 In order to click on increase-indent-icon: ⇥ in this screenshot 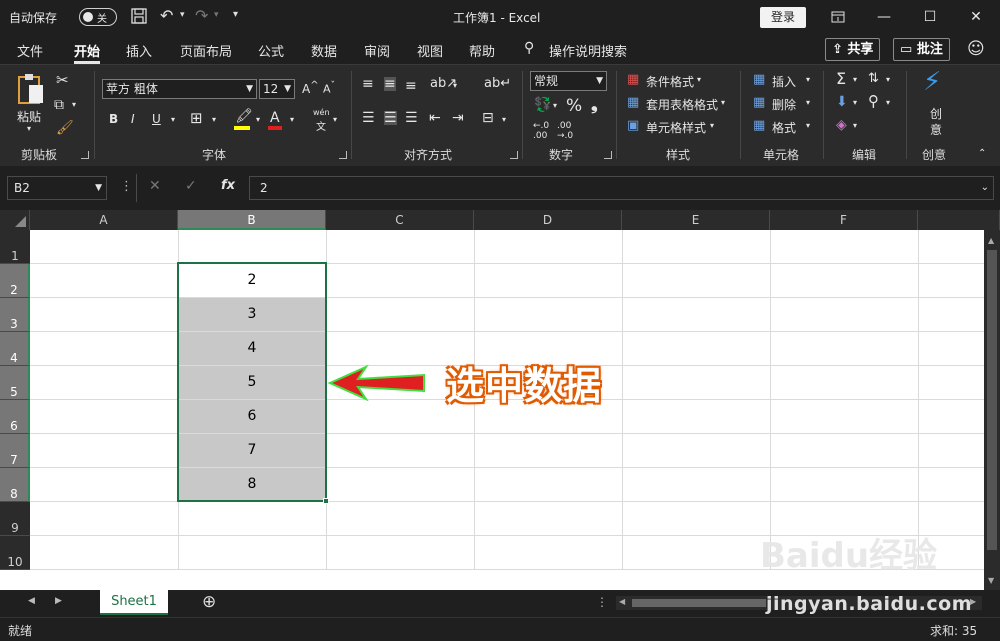, I will do `click(458, 118)`.